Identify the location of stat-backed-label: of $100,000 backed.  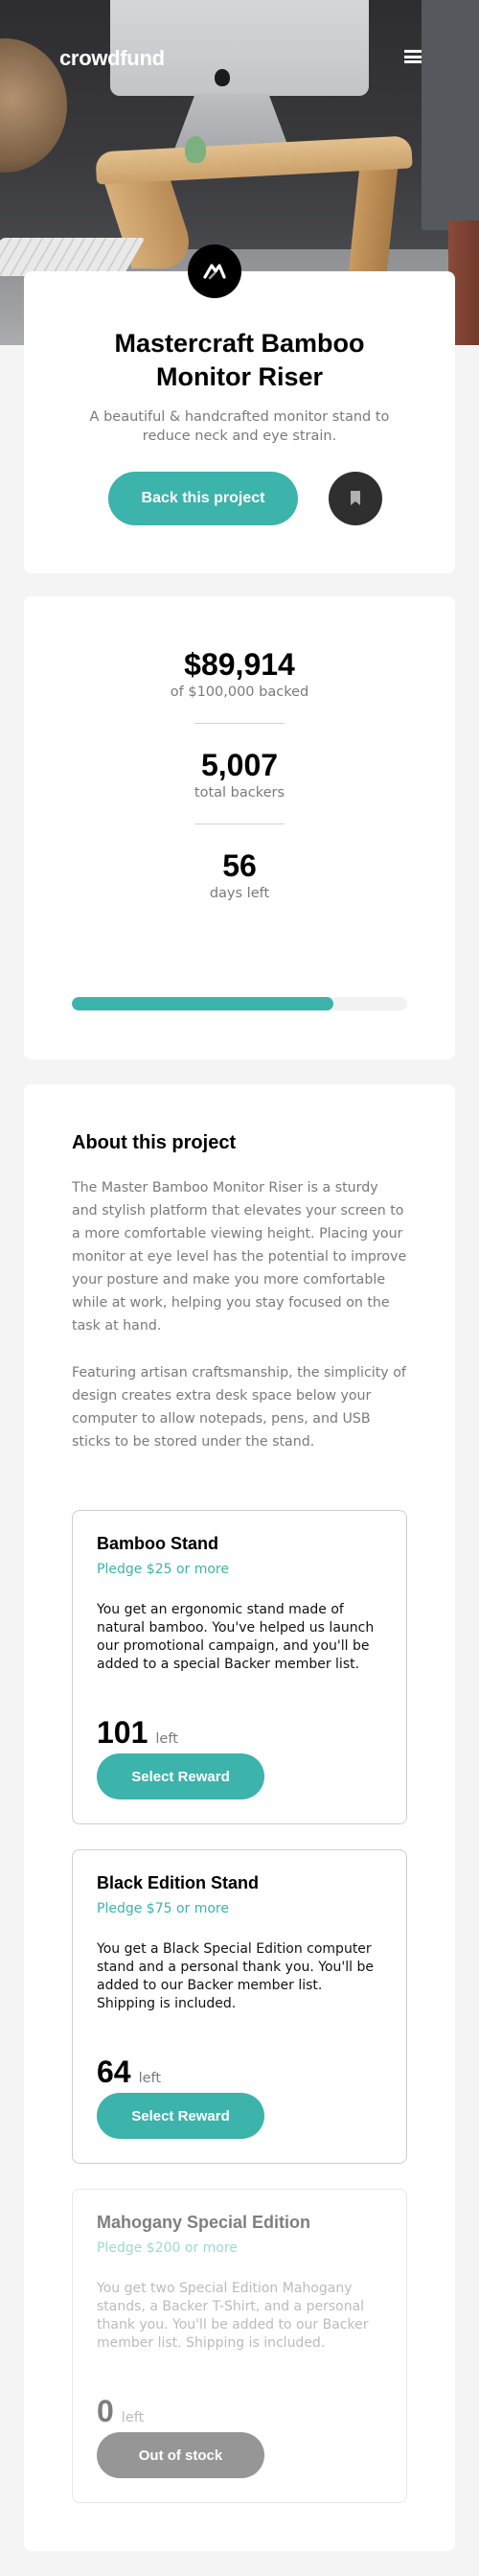
(240, 693).